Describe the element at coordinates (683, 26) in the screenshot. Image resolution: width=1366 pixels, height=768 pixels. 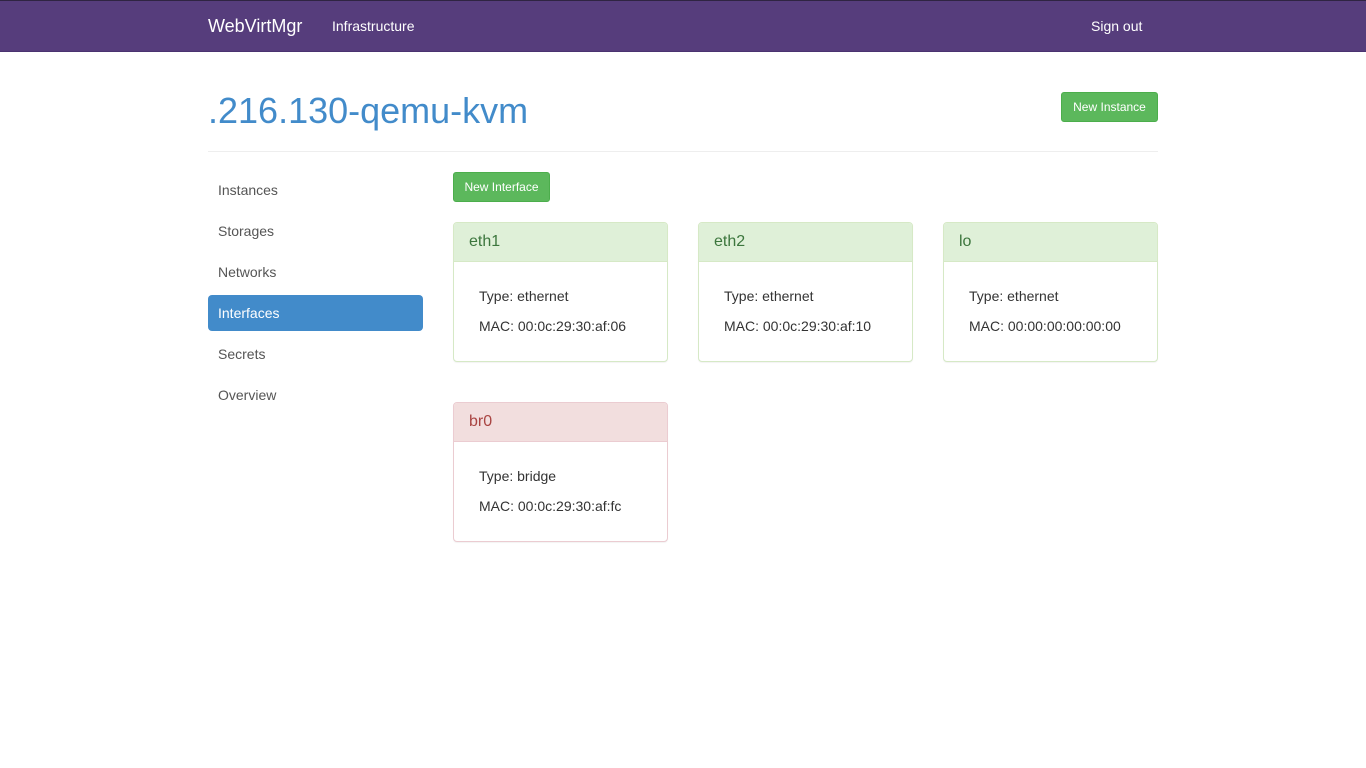
I see `top-navbar: WebVirtMgr Infrastructure Sign out` at that location.